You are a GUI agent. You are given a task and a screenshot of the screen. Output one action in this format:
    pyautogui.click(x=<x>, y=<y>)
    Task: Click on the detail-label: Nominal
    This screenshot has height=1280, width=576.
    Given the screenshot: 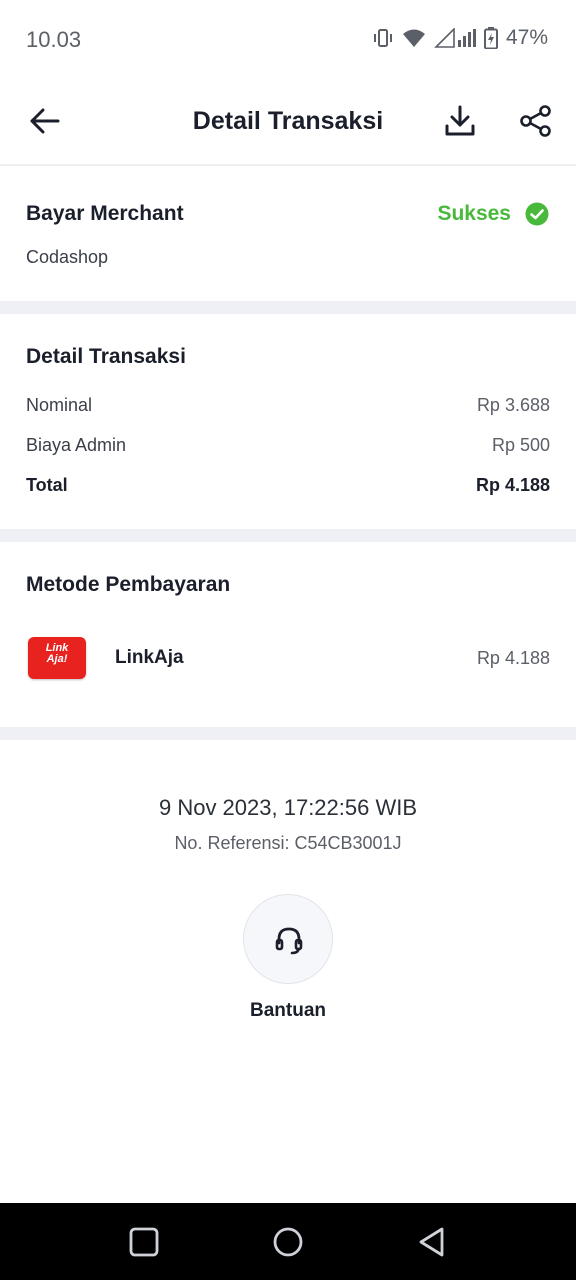 What is the action you would take?
    pyautogui.click(x=59, y=405)
    